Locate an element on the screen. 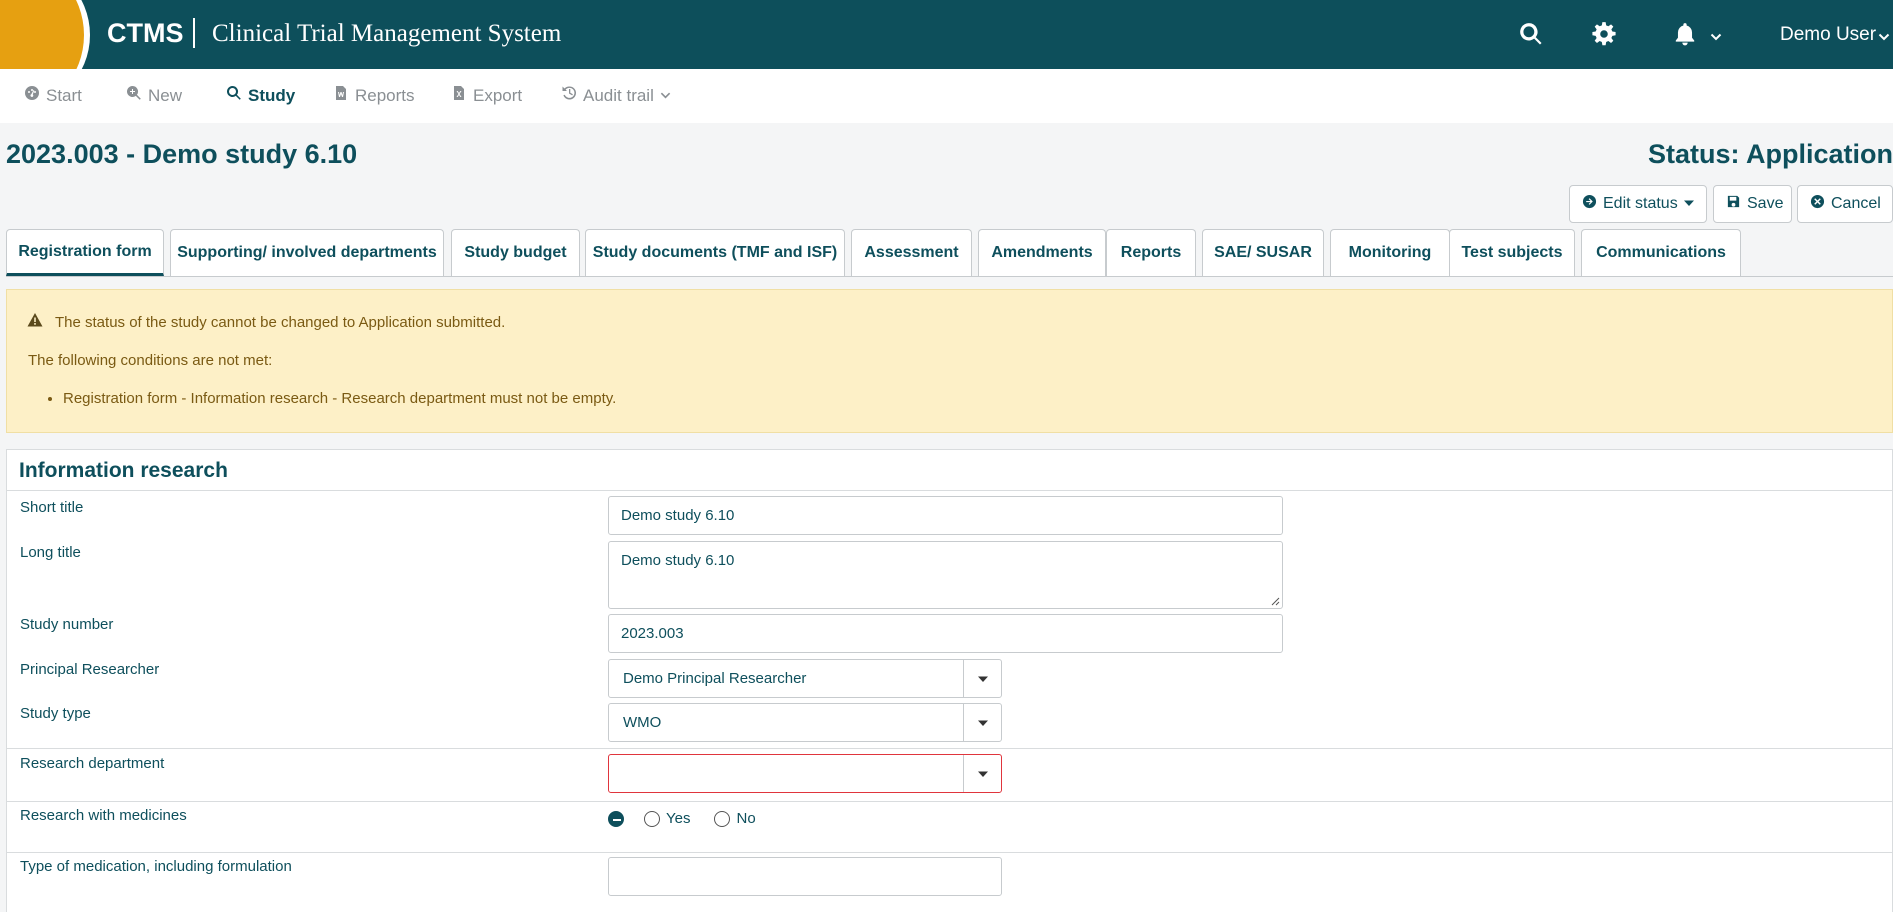 Image resolution: width=1893 pixels, height=912 pixels. section-divider is located at coordinates (950, 490).